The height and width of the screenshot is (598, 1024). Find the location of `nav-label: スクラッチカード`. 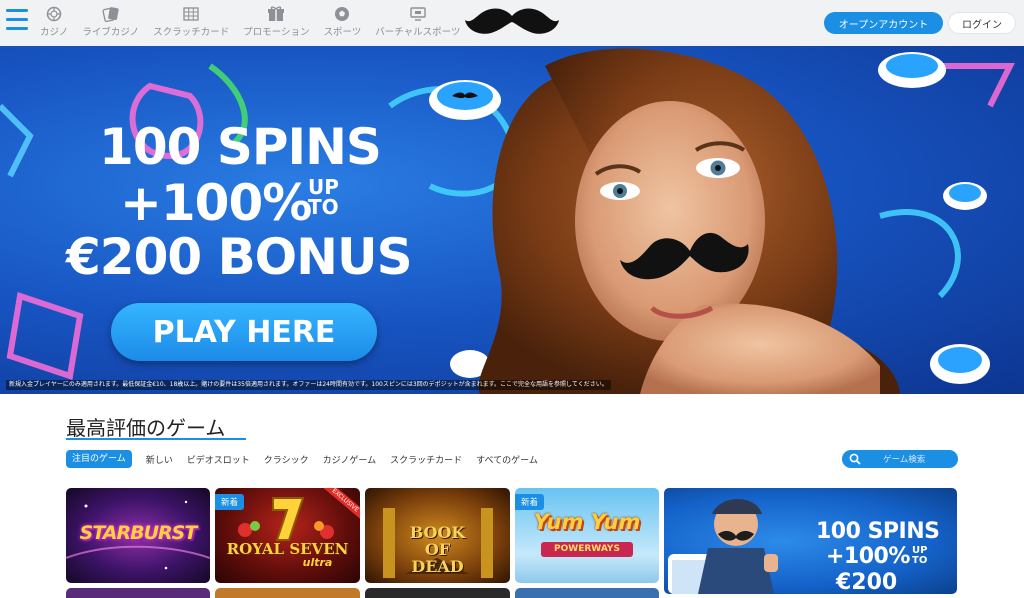

nav-label: スクラッチカード is located at coordinates (191, 32).